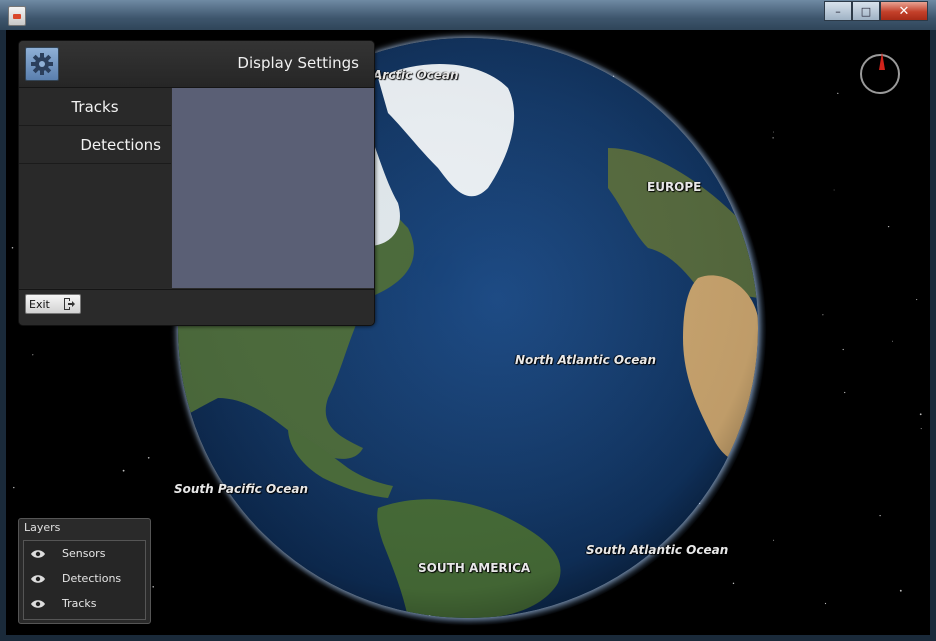 This screenshot has width=936, height=641. I want to click on layer-label-tracks: Tracks, so click(79, 603).